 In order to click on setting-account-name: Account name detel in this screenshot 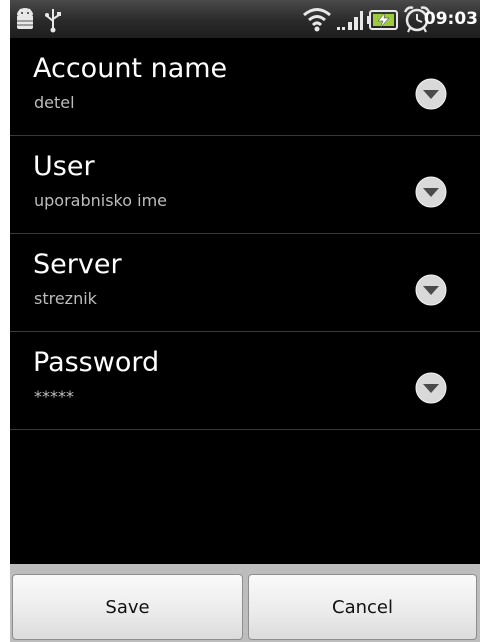, I will do `click(245, 87)`.